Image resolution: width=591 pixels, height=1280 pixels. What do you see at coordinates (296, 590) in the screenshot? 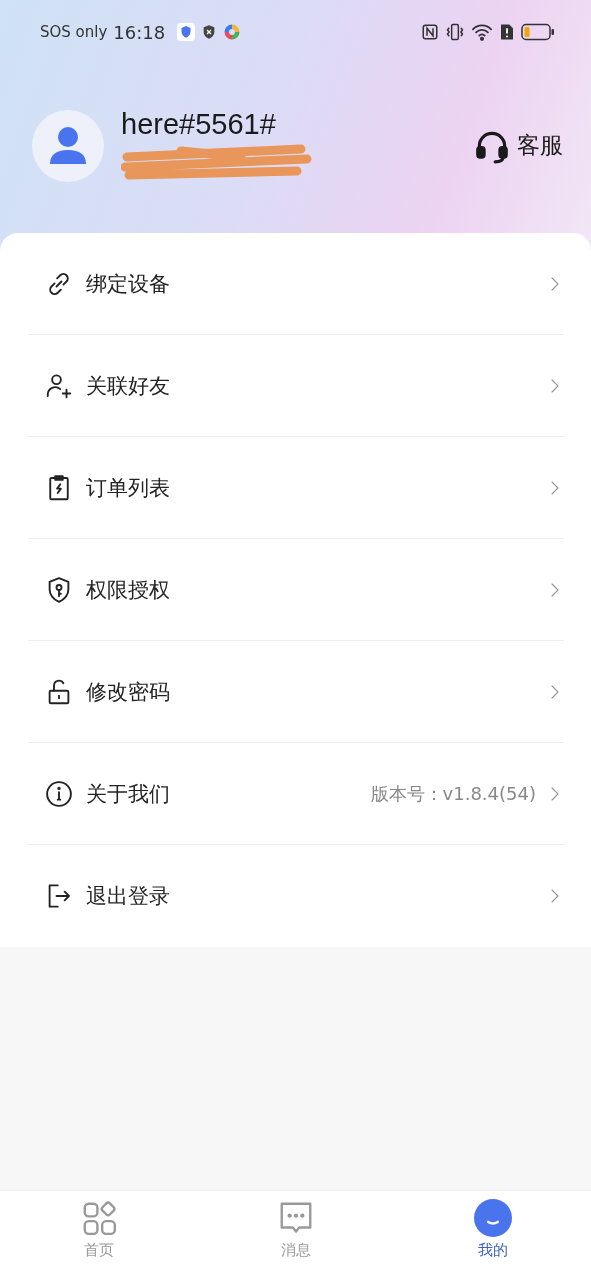
I see `menu-item: 权限授权` at bounding box center [296, 590].